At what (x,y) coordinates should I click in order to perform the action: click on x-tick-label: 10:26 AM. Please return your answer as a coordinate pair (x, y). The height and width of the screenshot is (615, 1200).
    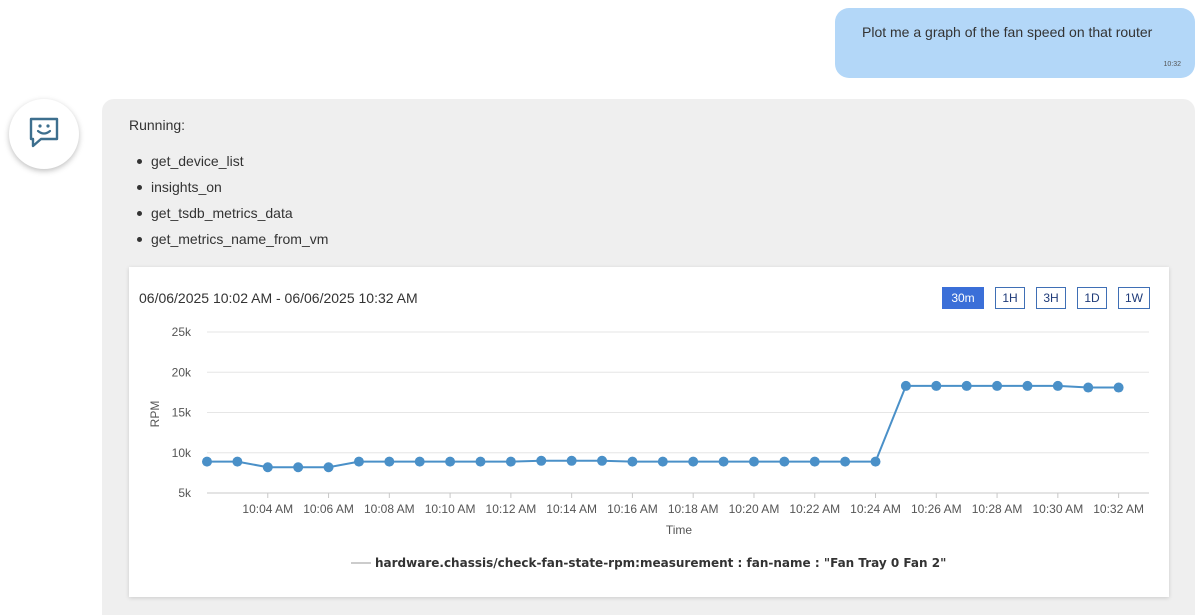
    Looking at the image, I should click on (936, 509).